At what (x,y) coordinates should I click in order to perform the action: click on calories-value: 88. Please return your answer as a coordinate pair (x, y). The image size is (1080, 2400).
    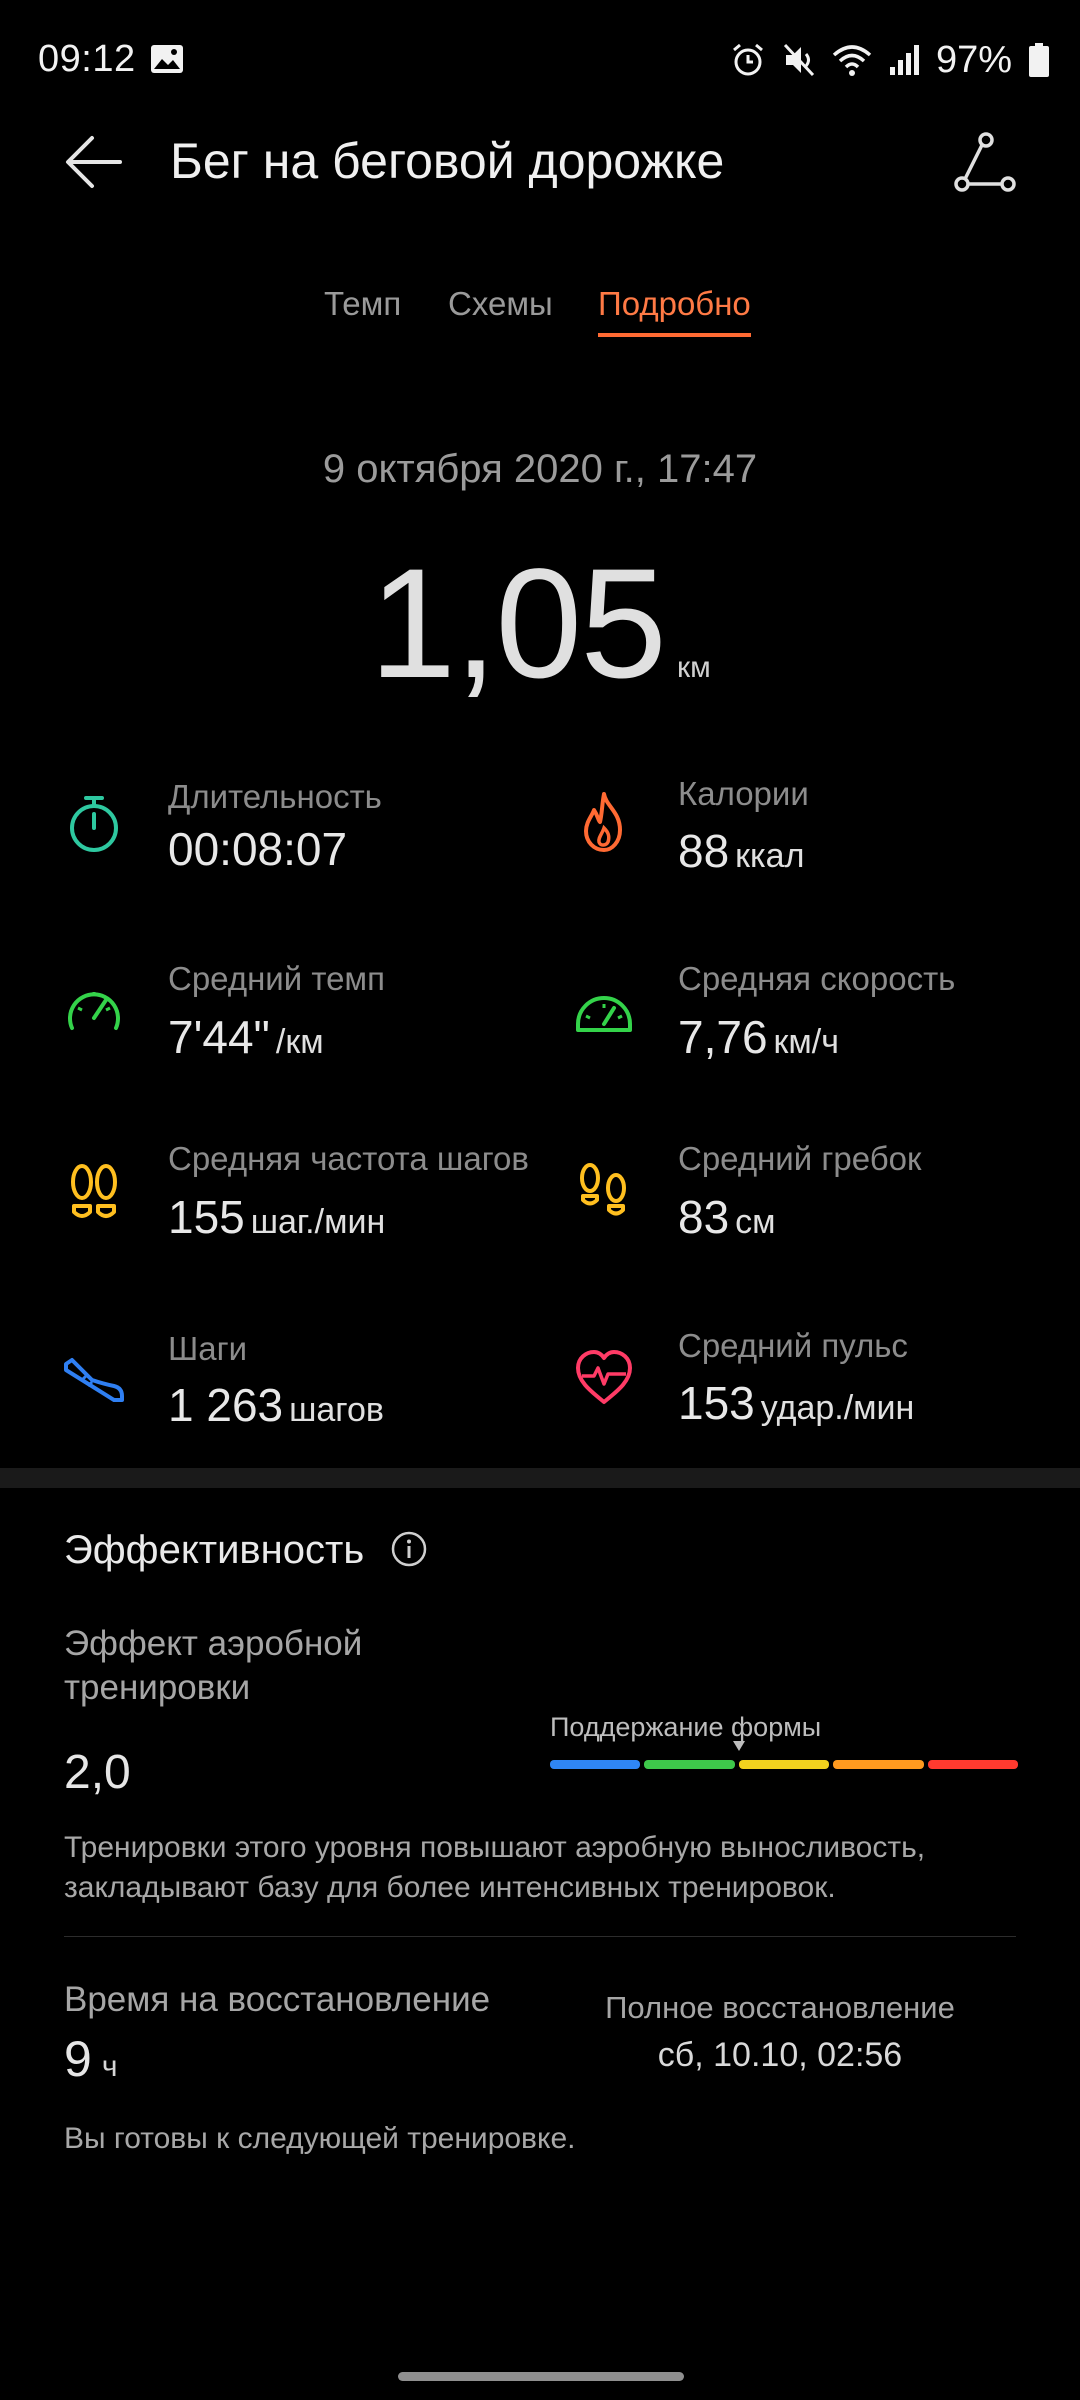
    Looking at the image, I should click on (704, 851).